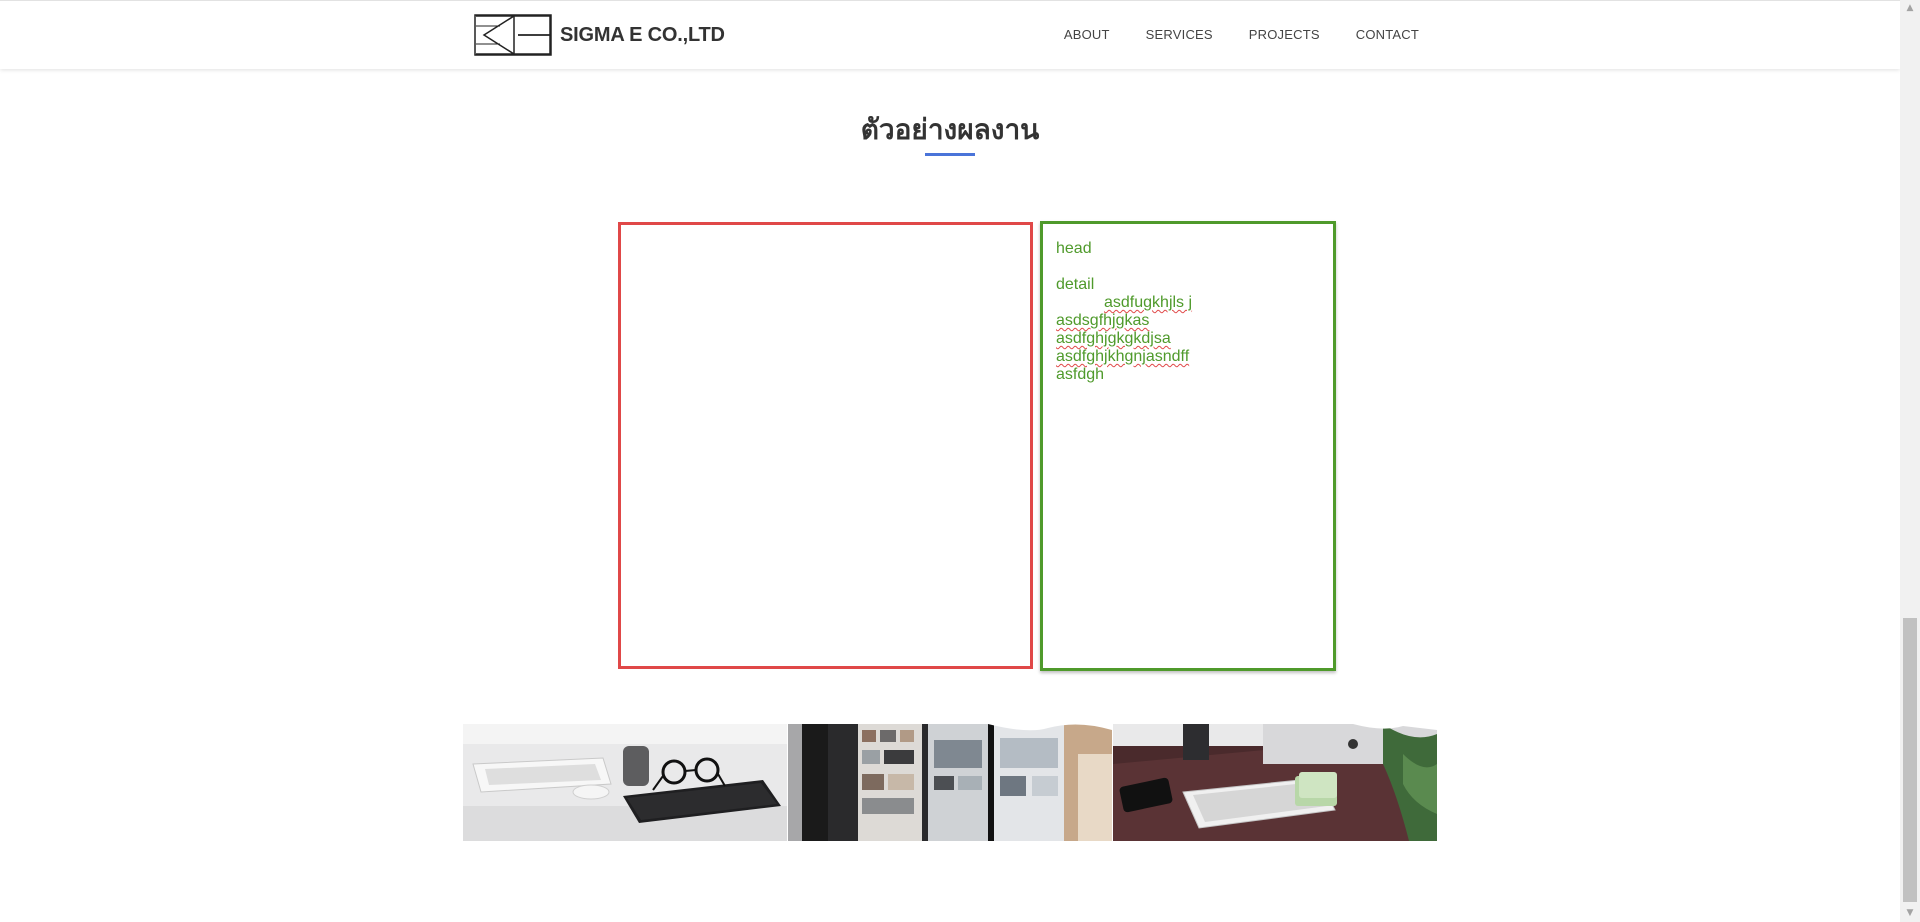  What do you see at coordinates (825, 445) in the screenshot?
I see `project-image-frame` at bounding box center [825, 445].